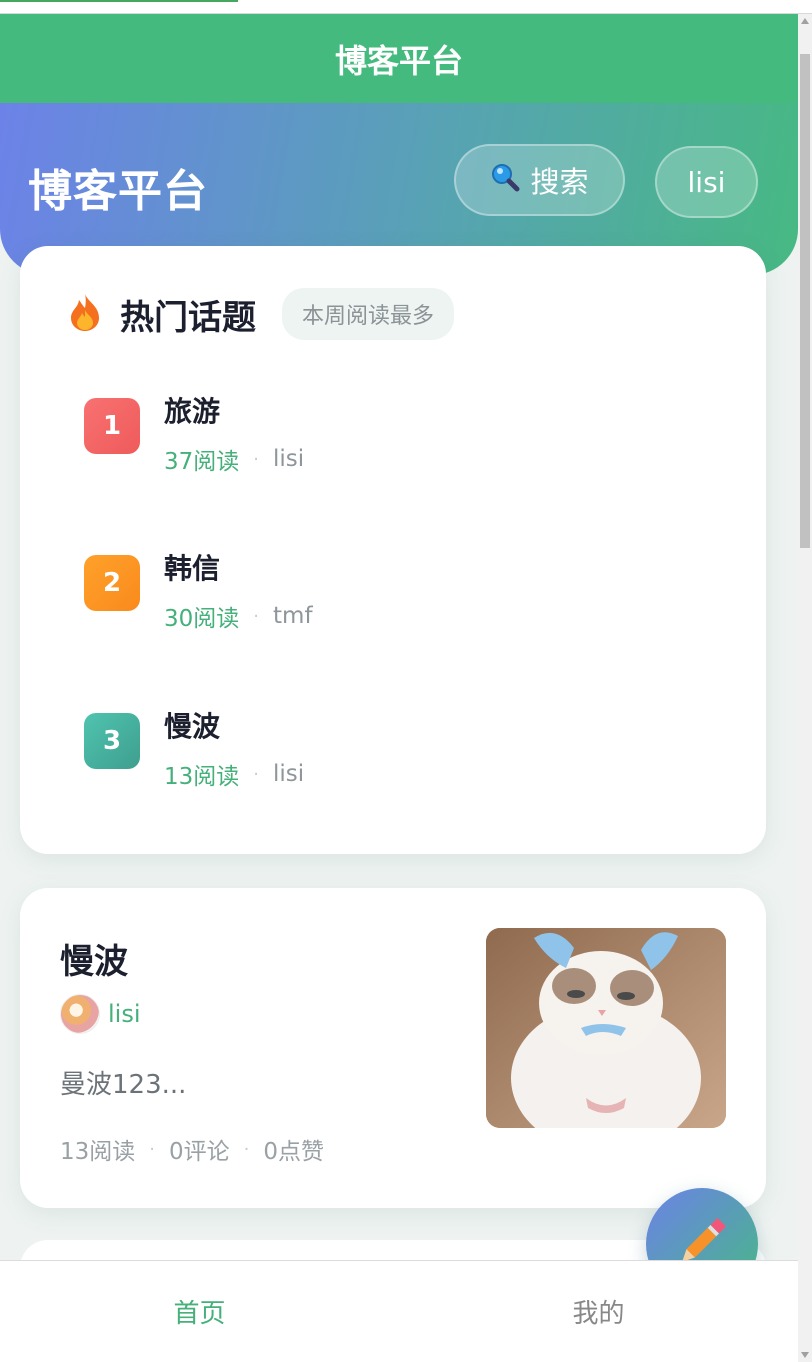  I want to click on hot-topics-badge: 本周阅读最多, so click(368, 314).